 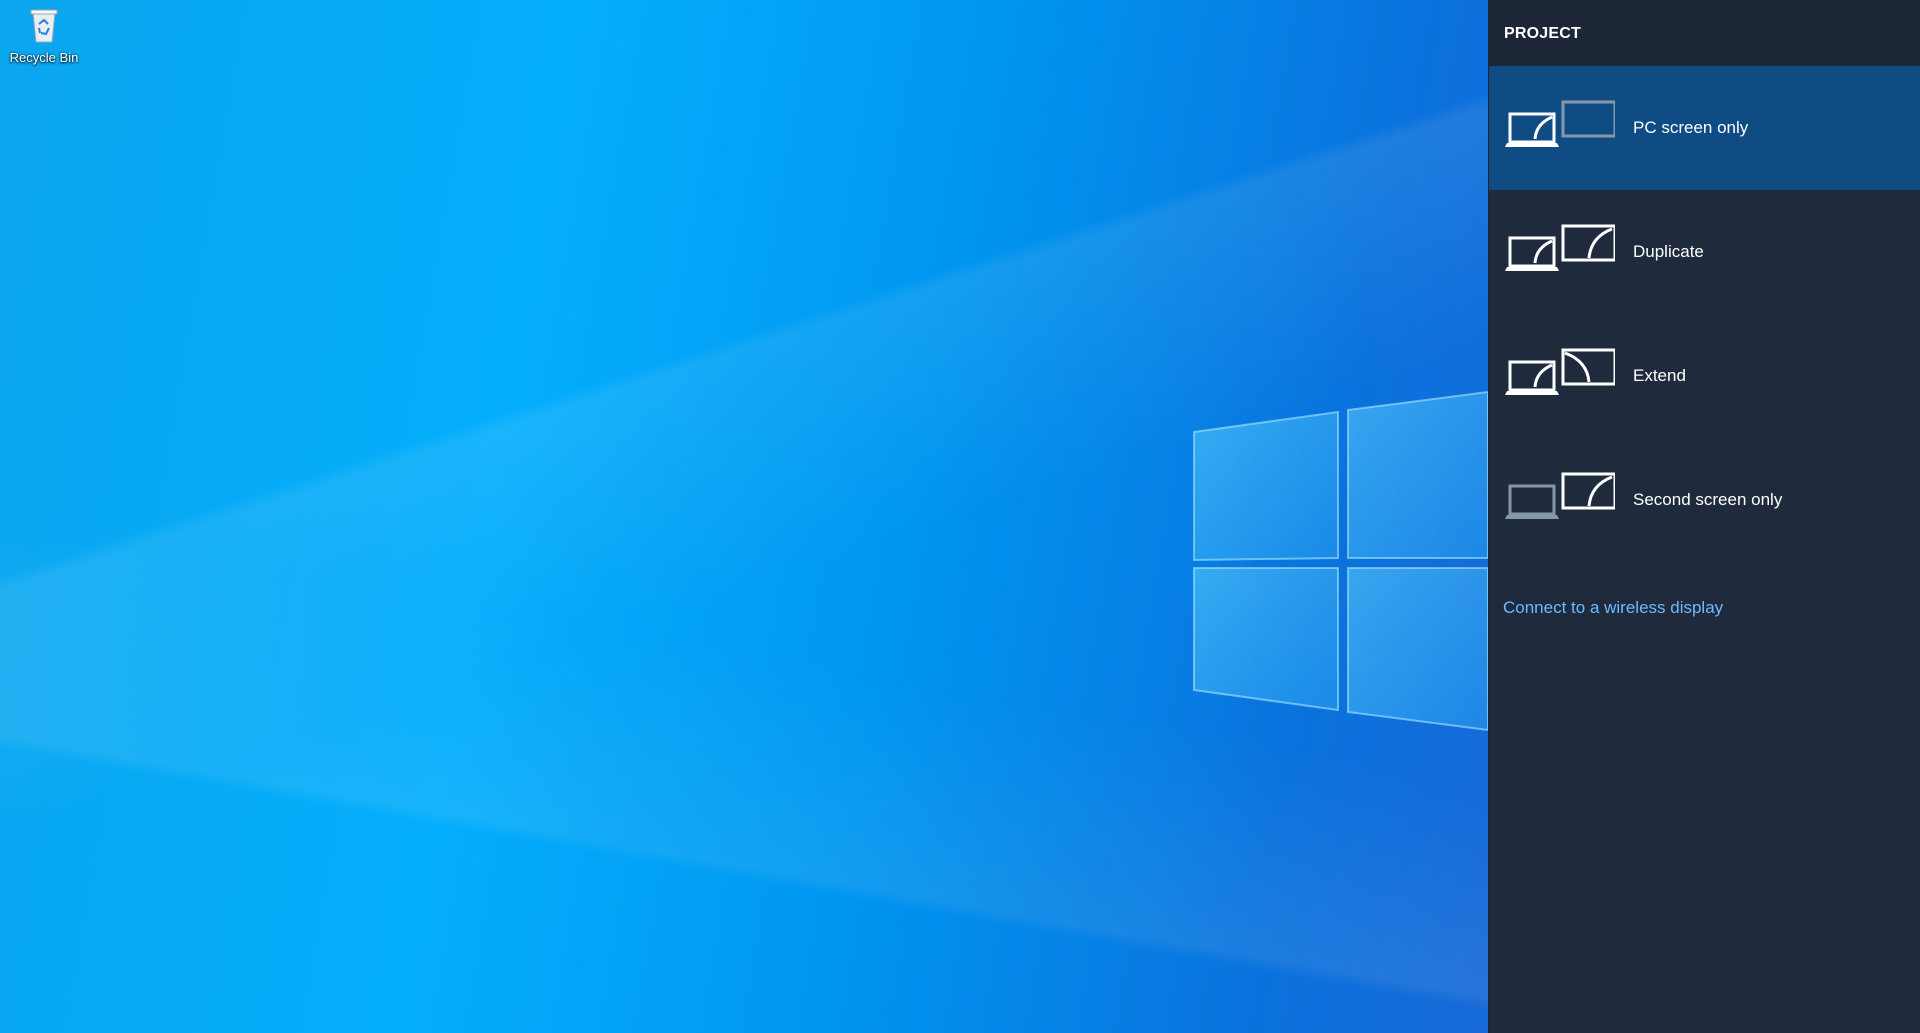 What do you see at coordinates (44, 26) in the screenshot?
I see `recycle-bin-icon` at bounding box center [44, 26].